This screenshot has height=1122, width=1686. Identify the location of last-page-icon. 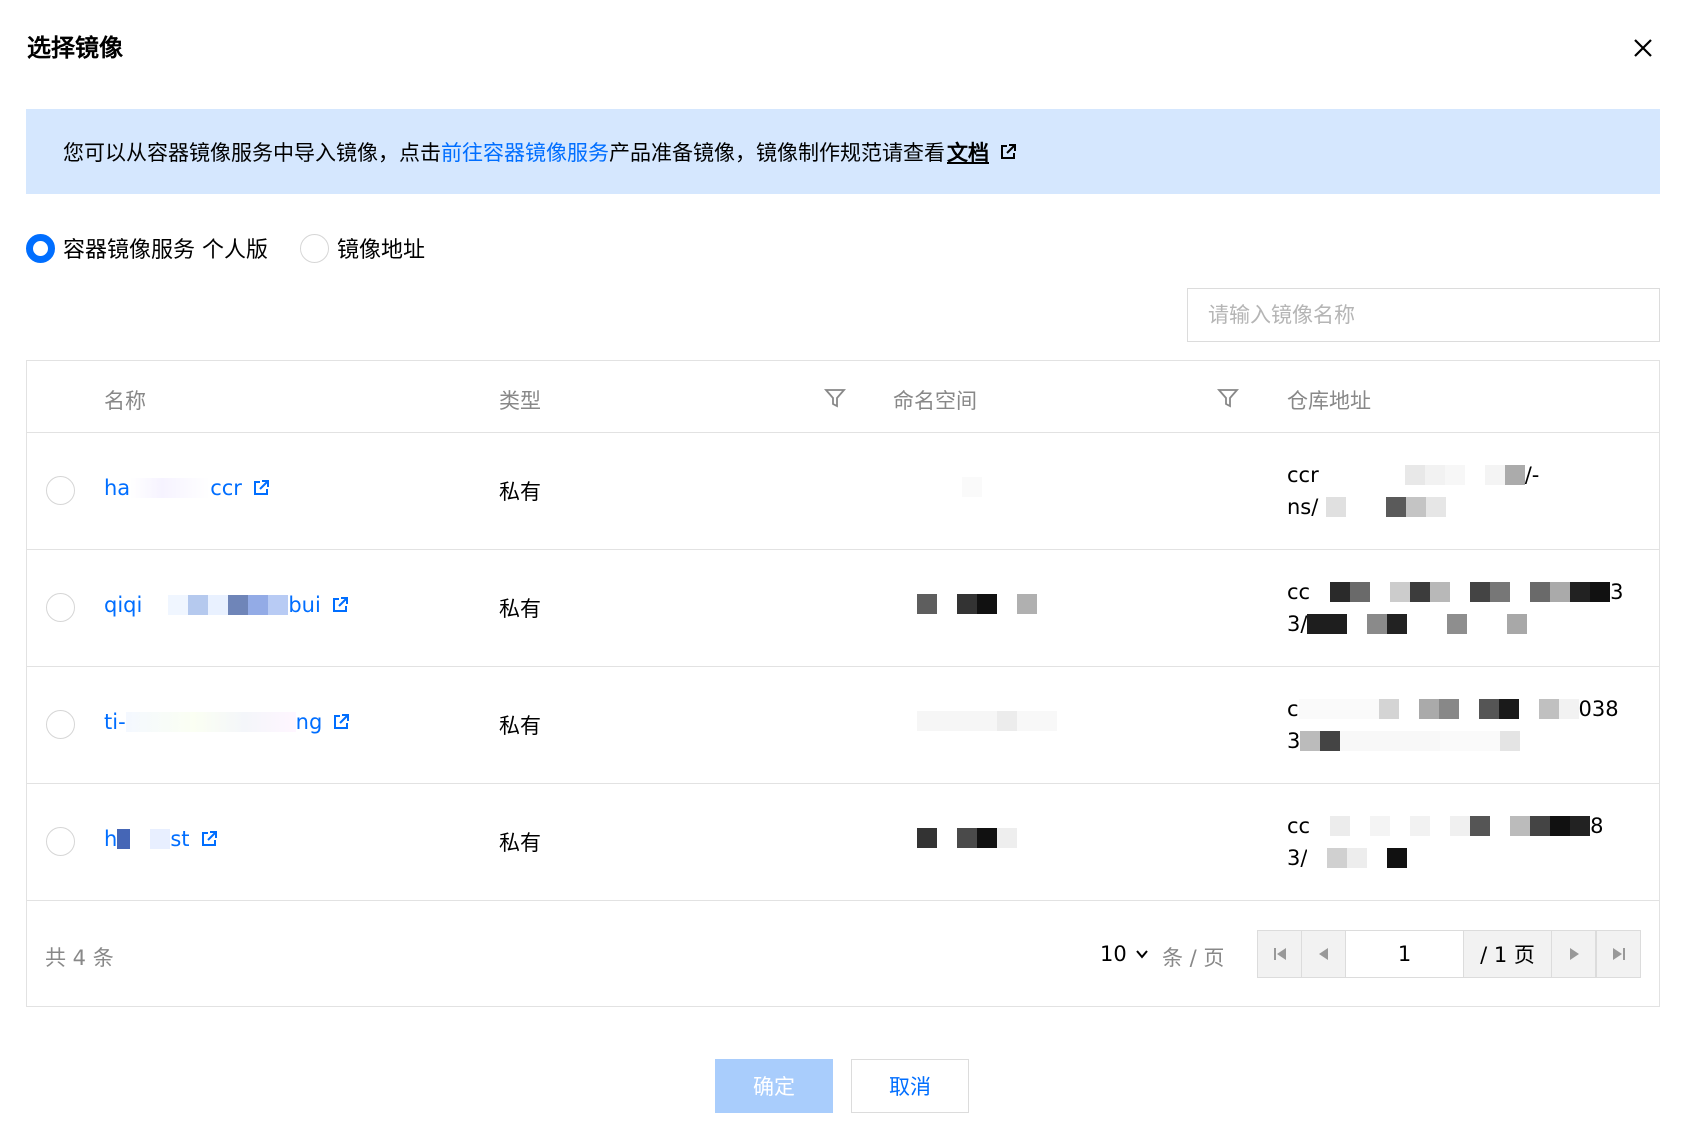
(1618, 954).